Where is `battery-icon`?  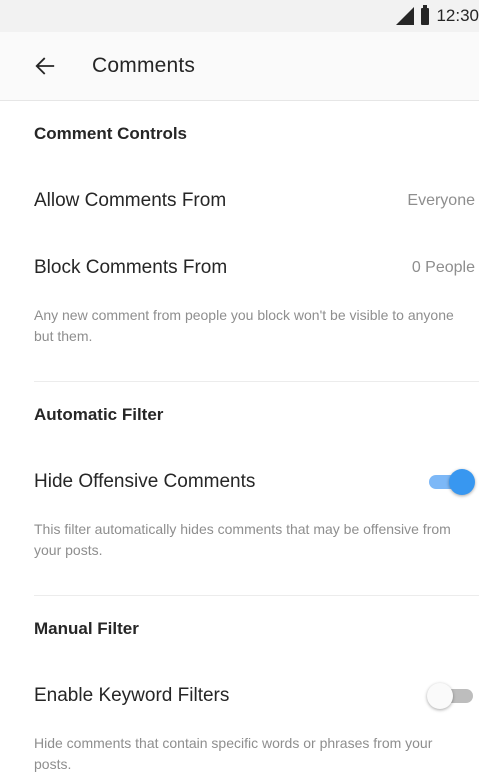
battery-icon is located at coordinates (425, 14).